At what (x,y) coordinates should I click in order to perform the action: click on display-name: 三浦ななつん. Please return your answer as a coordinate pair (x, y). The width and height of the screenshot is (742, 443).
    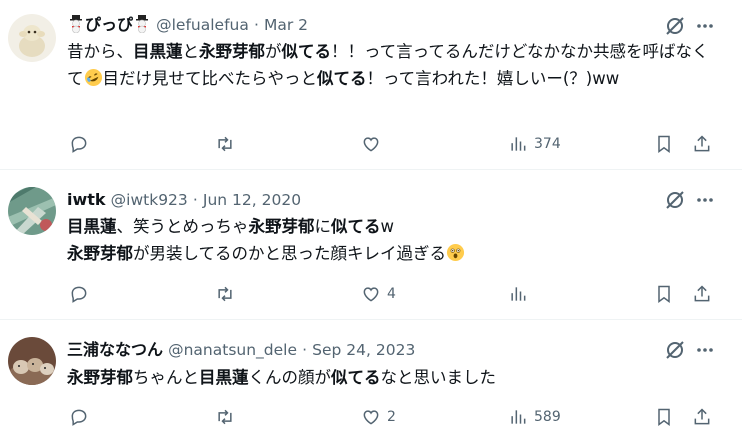
    Looking at the image, I should click on (115, 349).